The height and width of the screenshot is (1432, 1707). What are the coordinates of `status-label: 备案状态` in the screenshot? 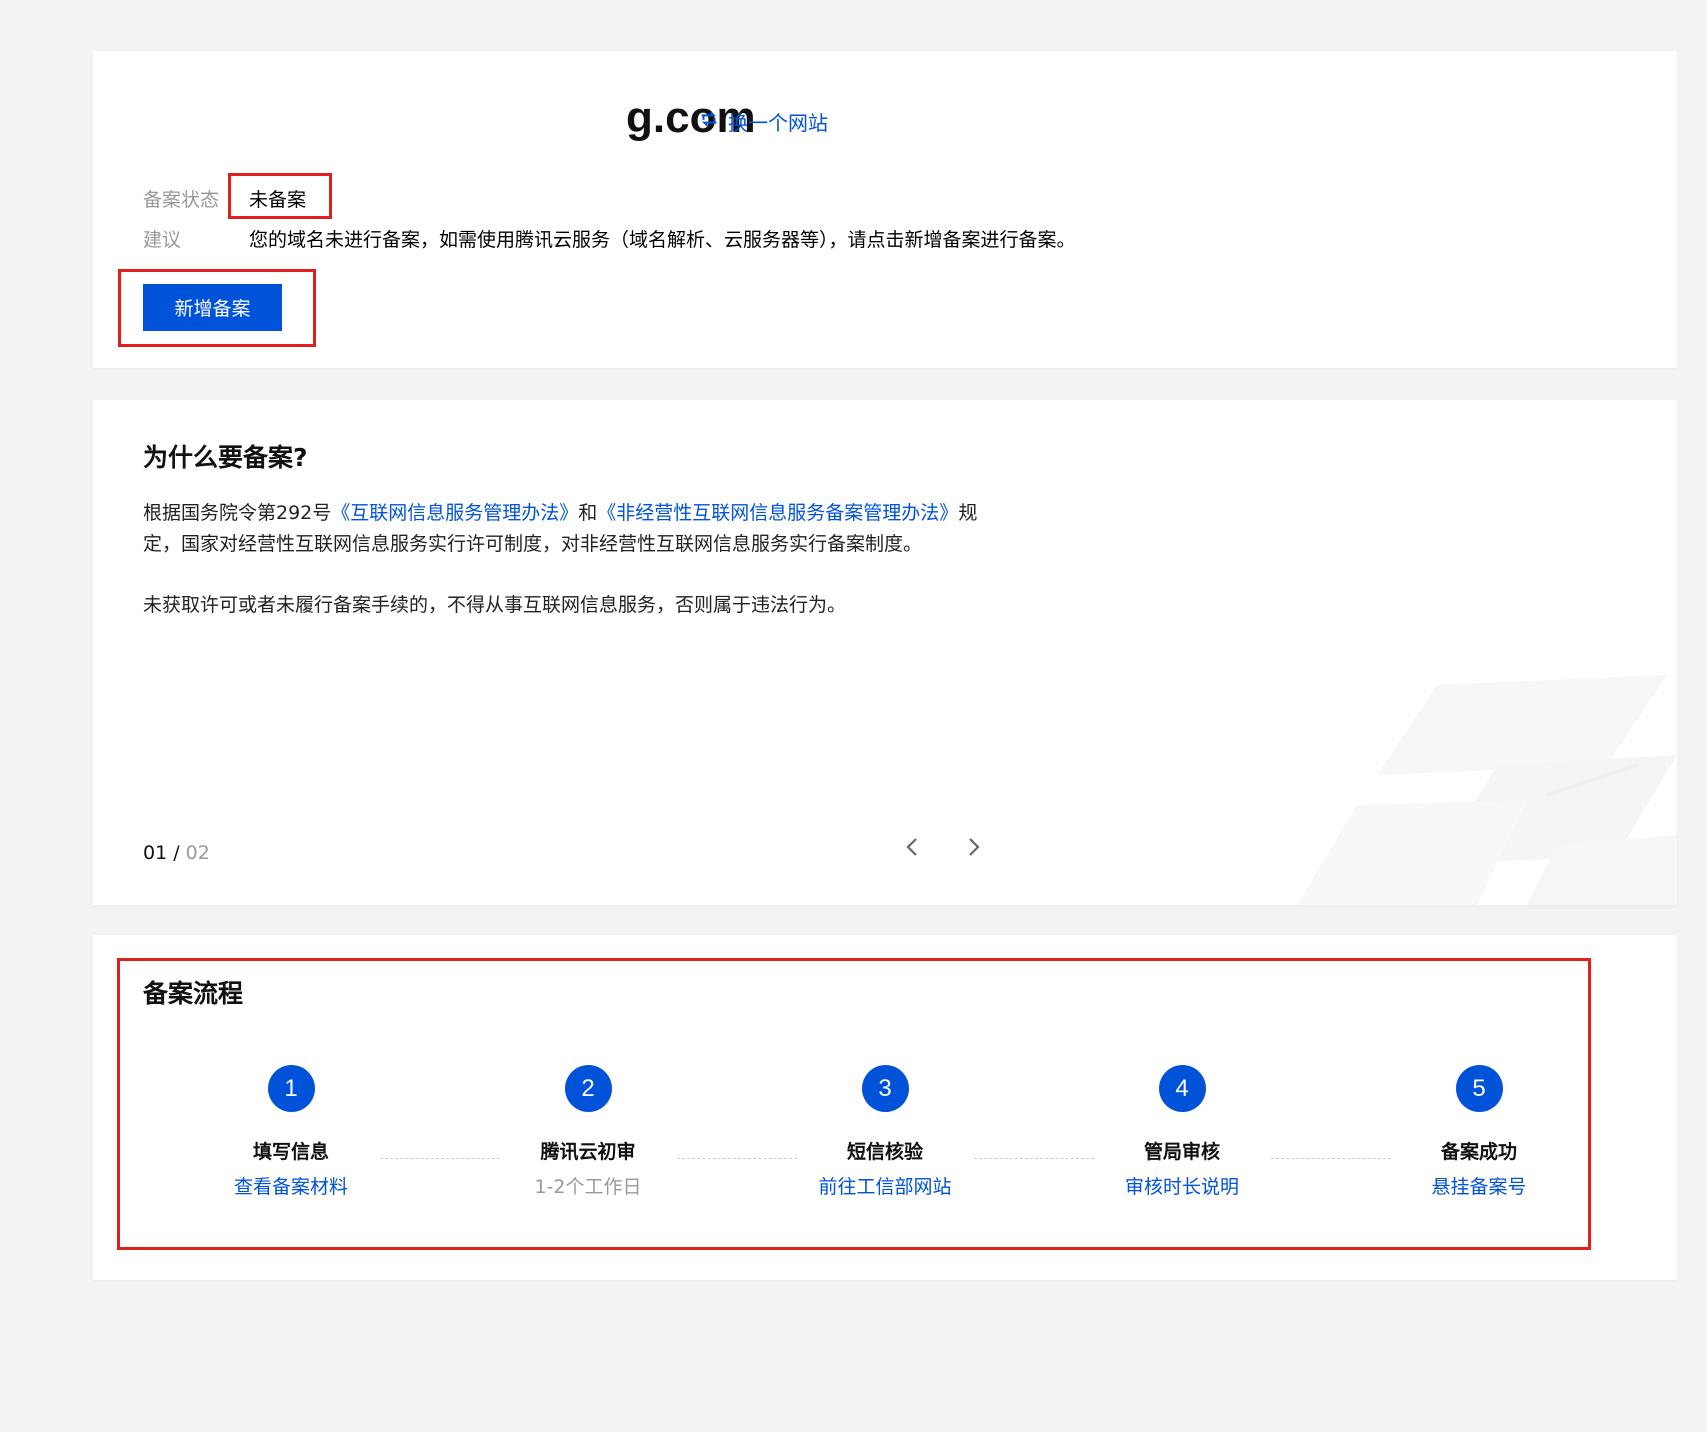 It's located at (181, 200).